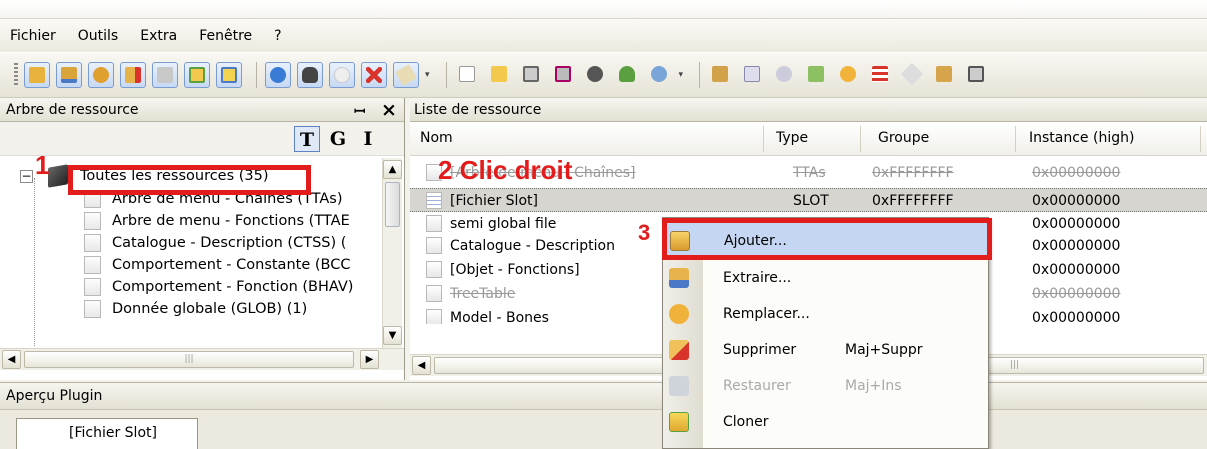  What do you see at coordinates (33, 36) in the screenshot?
I see `menu-fichier: Fichier` at bounding box center [33, 36].